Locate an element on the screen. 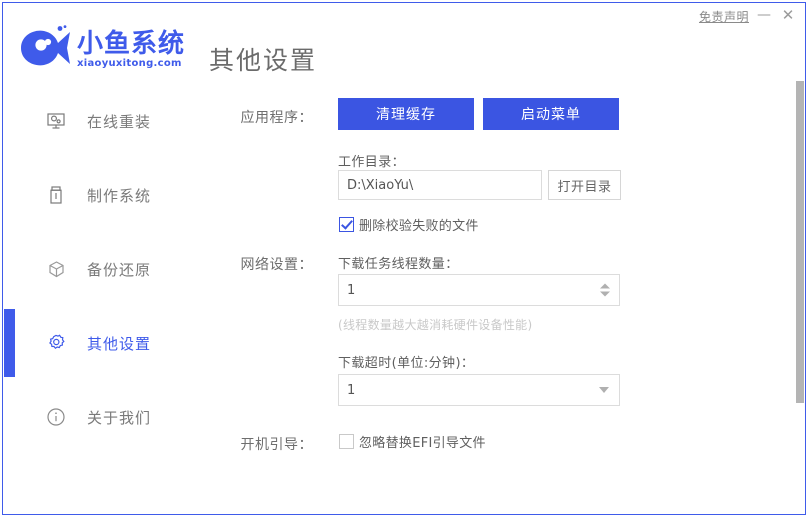 The height and width of the screenshot is (518, 810). brand-name-en: xiaoyuxitong.com is located at coordinates (129, 63).